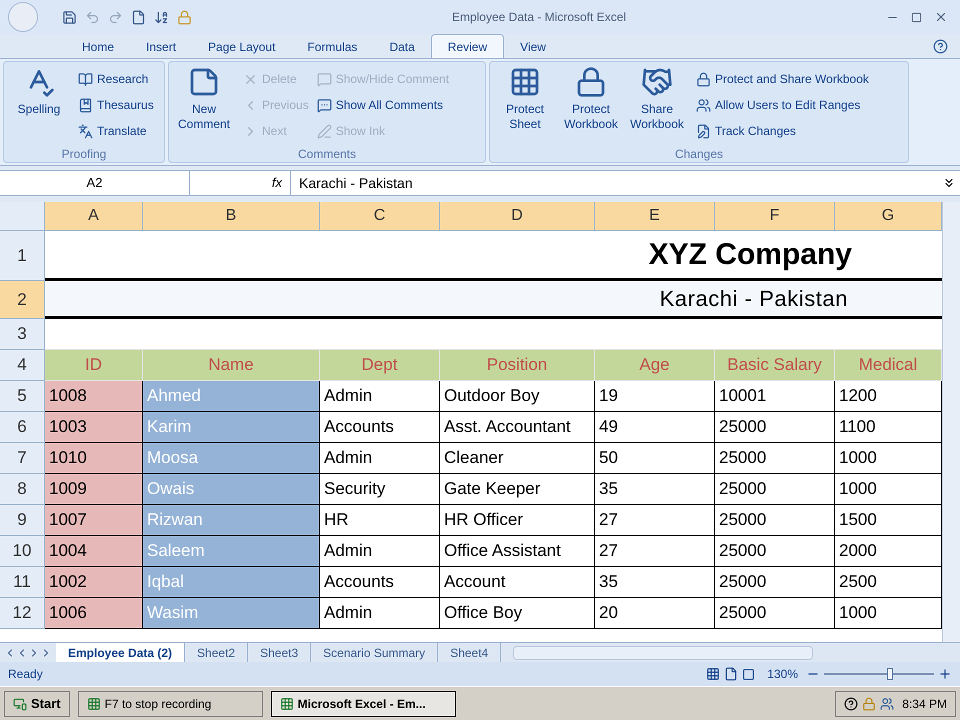 The height and width of the screenshot is (720, 960). I want to click on page-break-icon, so click(749, 674).